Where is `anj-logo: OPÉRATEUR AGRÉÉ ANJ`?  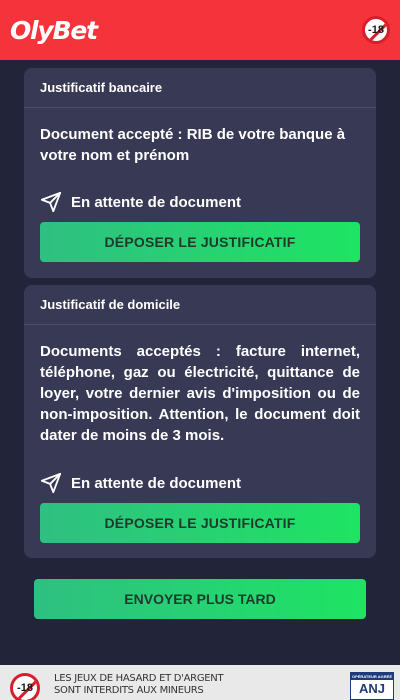
anj-logo: OPÉRATEUR AGRÉÉ ANJ is located at coordinates (372, 686).